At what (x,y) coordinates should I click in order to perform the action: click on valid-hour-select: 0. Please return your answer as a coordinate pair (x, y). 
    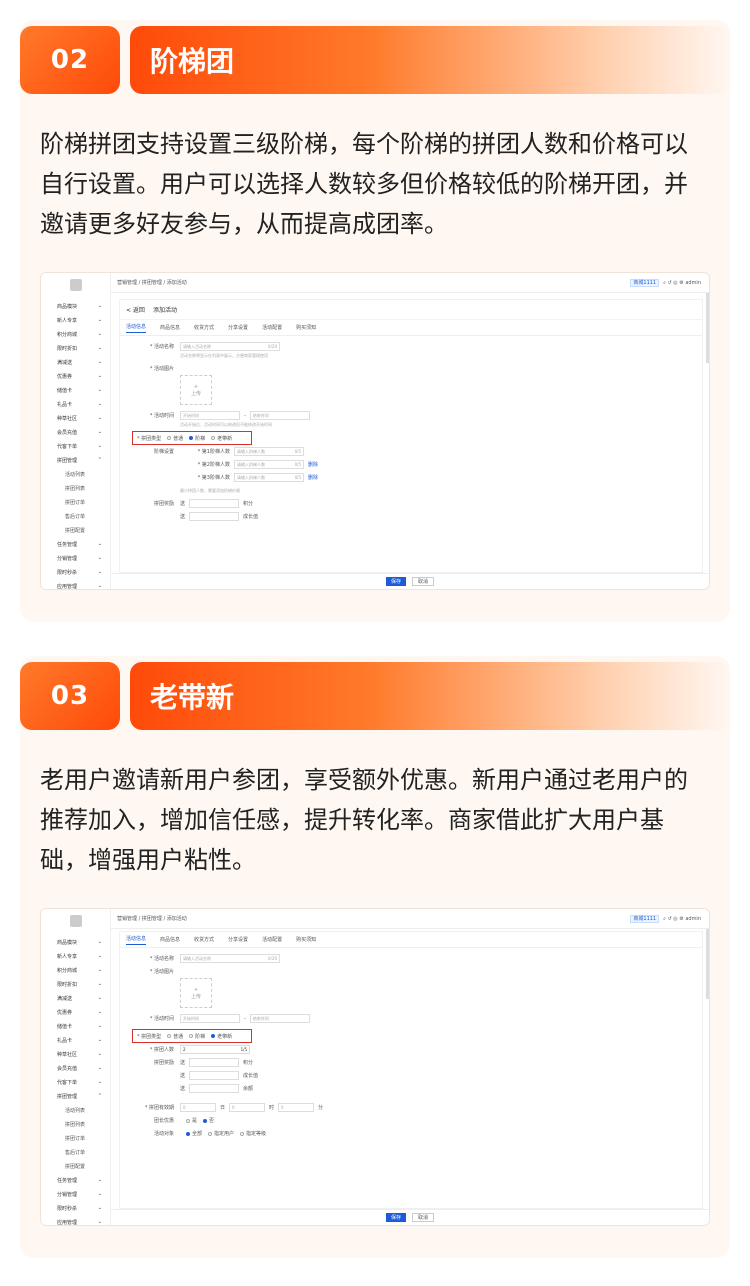
    Looking at the image, I should click on (247, 1107).